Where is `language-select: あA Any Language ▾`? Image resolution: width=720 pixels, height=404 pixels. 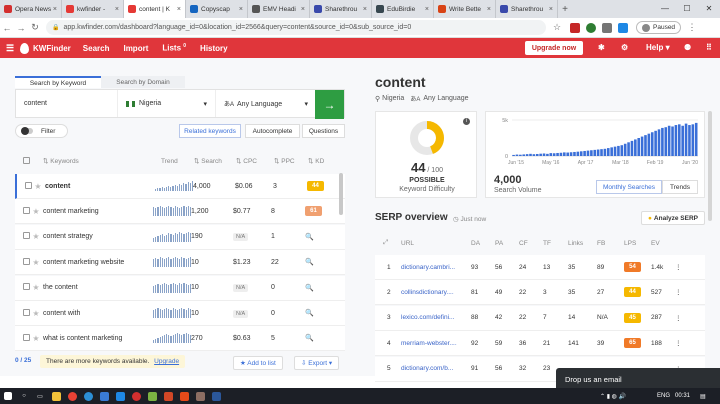
language-select: あA Any Language ▾ is located at coordinates (266, 103).